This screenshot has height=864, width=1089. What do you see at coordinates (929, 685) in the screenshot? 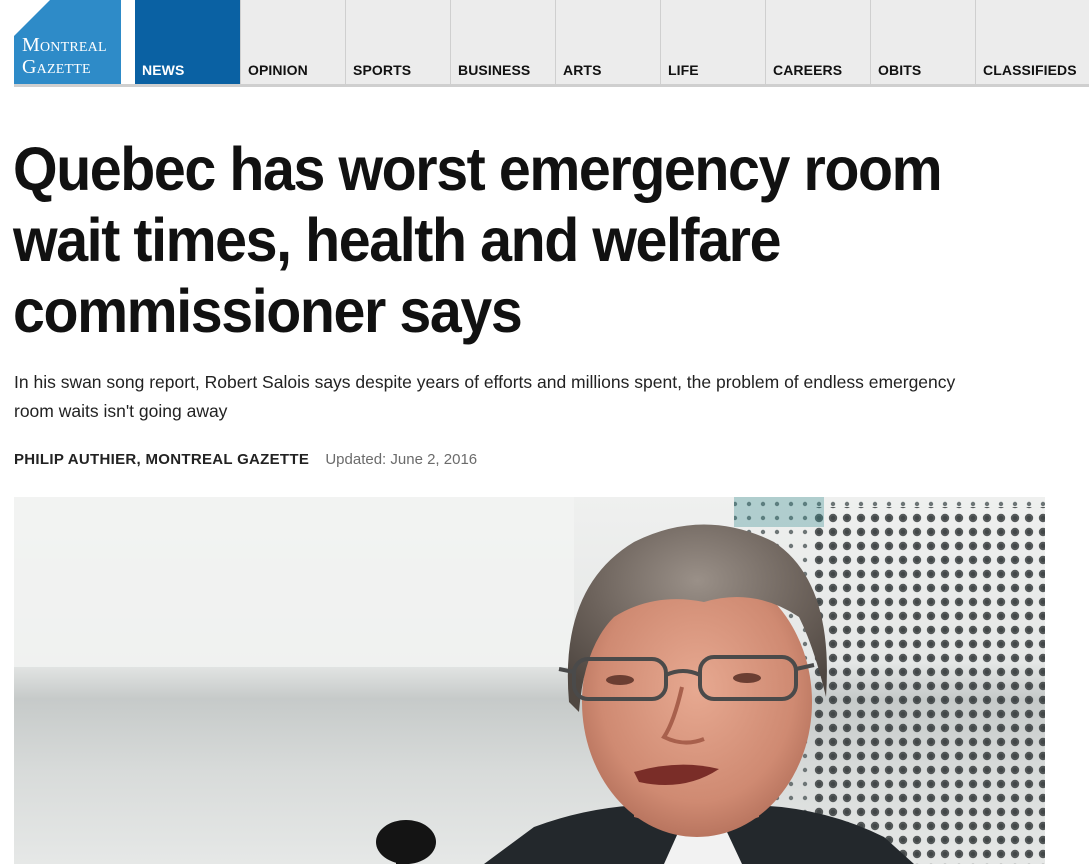
I see `photo-halftone-dark` at bounding box center [929, 685].